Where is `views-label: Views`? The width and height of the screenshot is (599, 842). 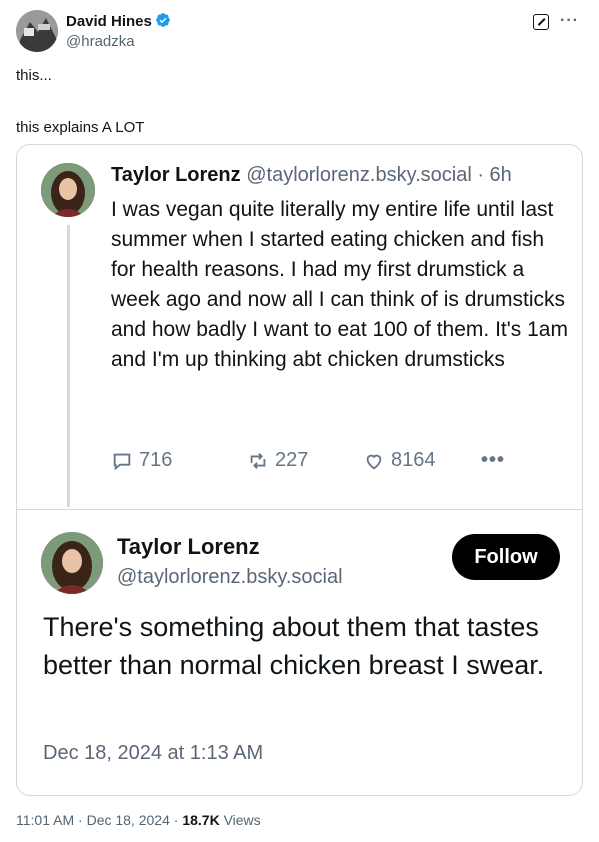
views-label: Views is located at coordinates (242, 820).